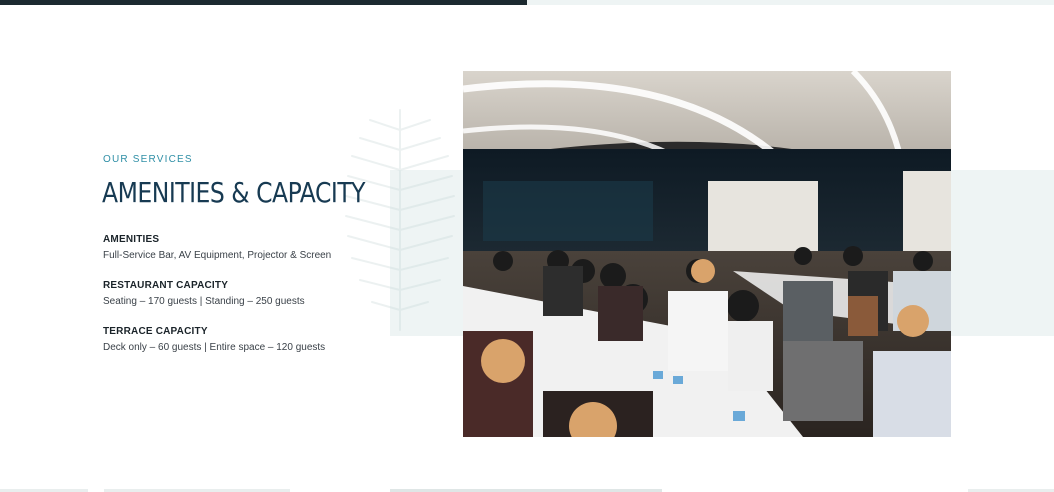  What do you see at coordinates (790, 2) in the screenshot?
I see `top-light-strip` at bounding box center [790, 2].